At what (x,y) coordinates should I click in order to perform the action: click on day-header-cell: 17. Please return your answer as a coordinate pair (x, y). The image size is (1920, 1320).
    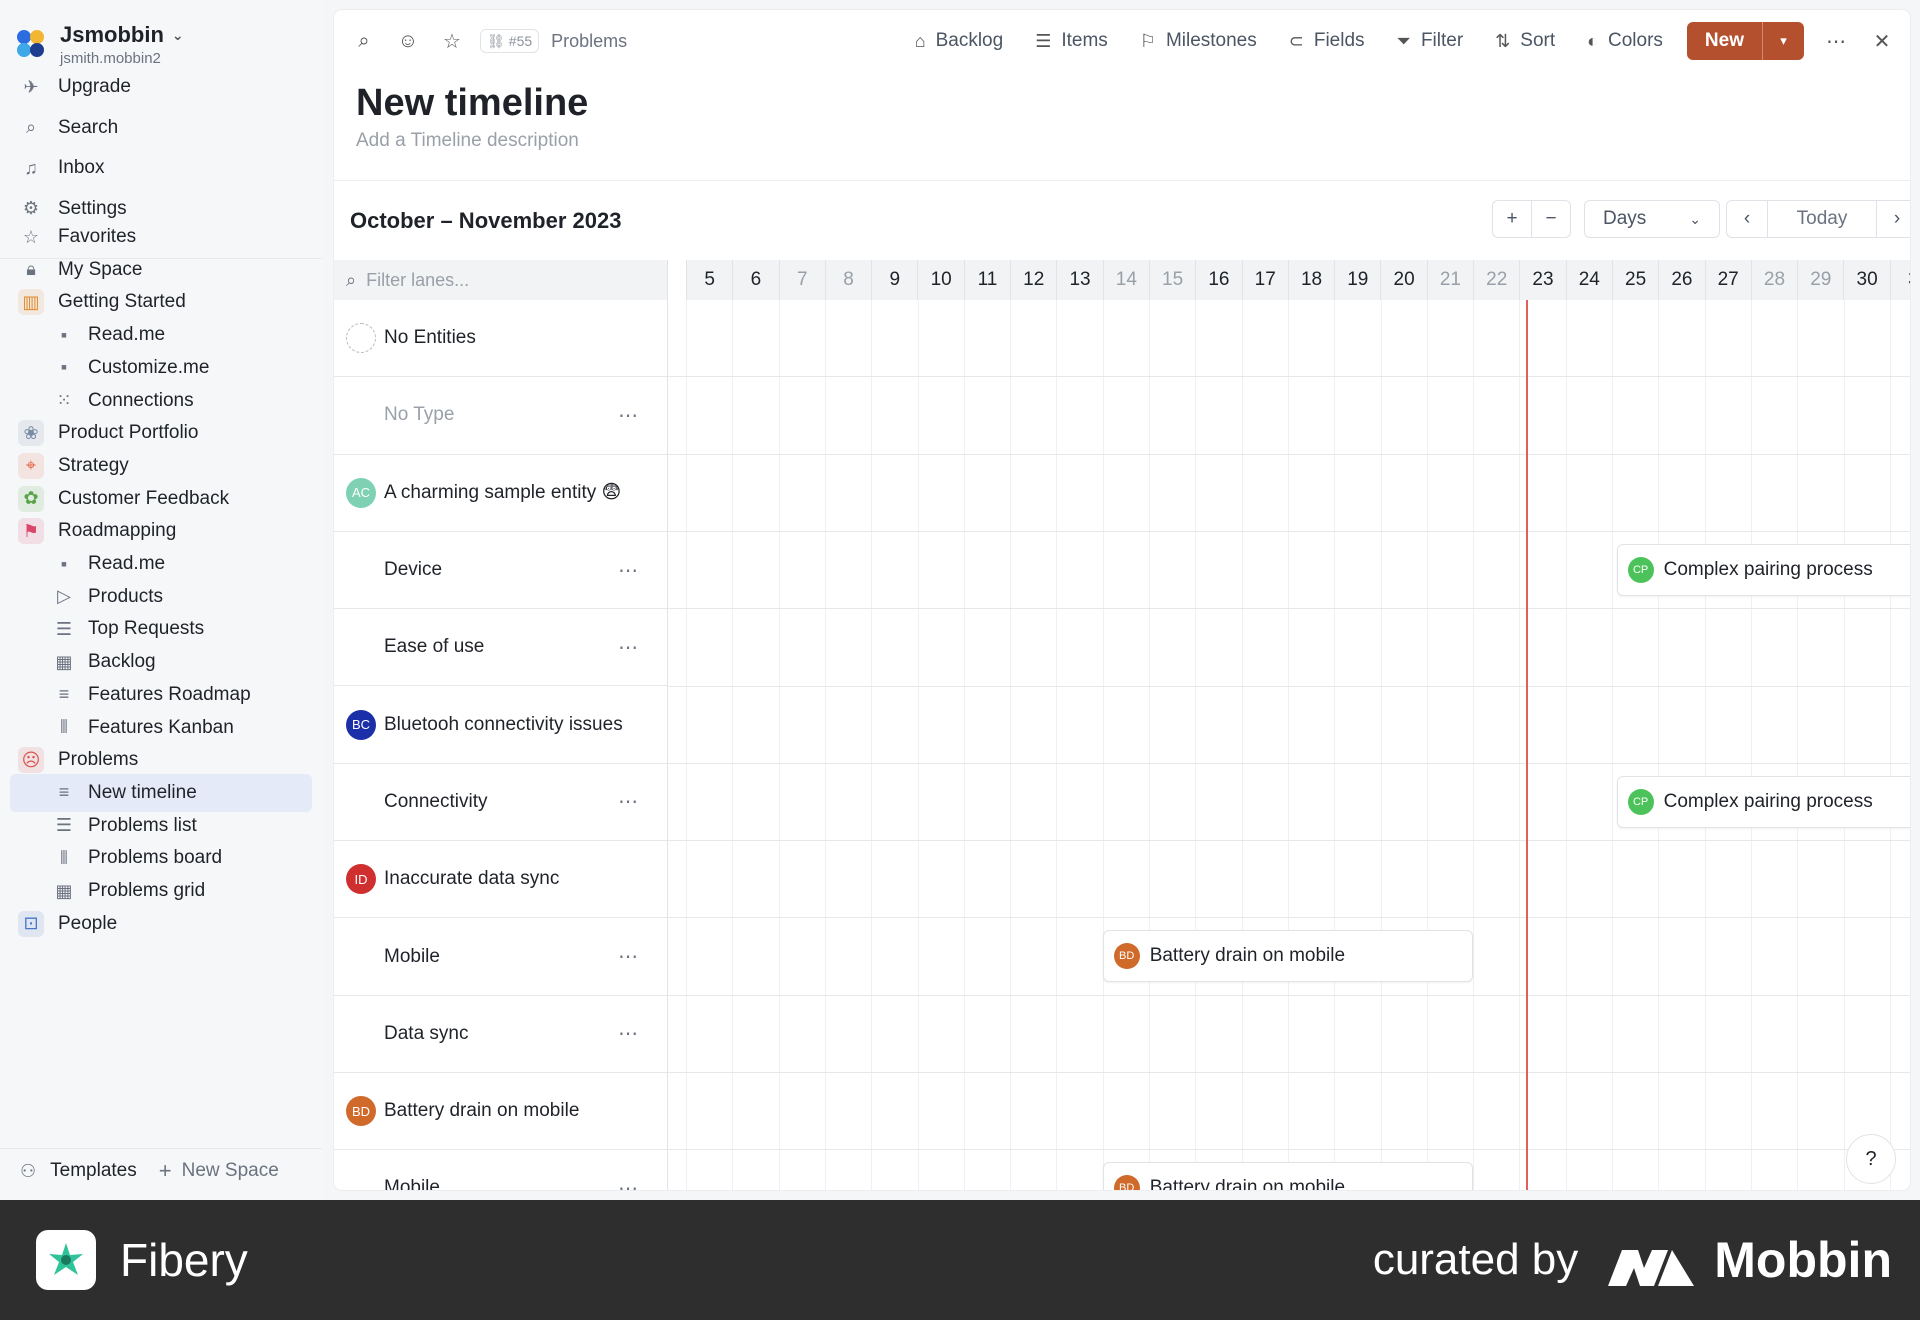
    Looking at the image, I should click on (1264, 280).